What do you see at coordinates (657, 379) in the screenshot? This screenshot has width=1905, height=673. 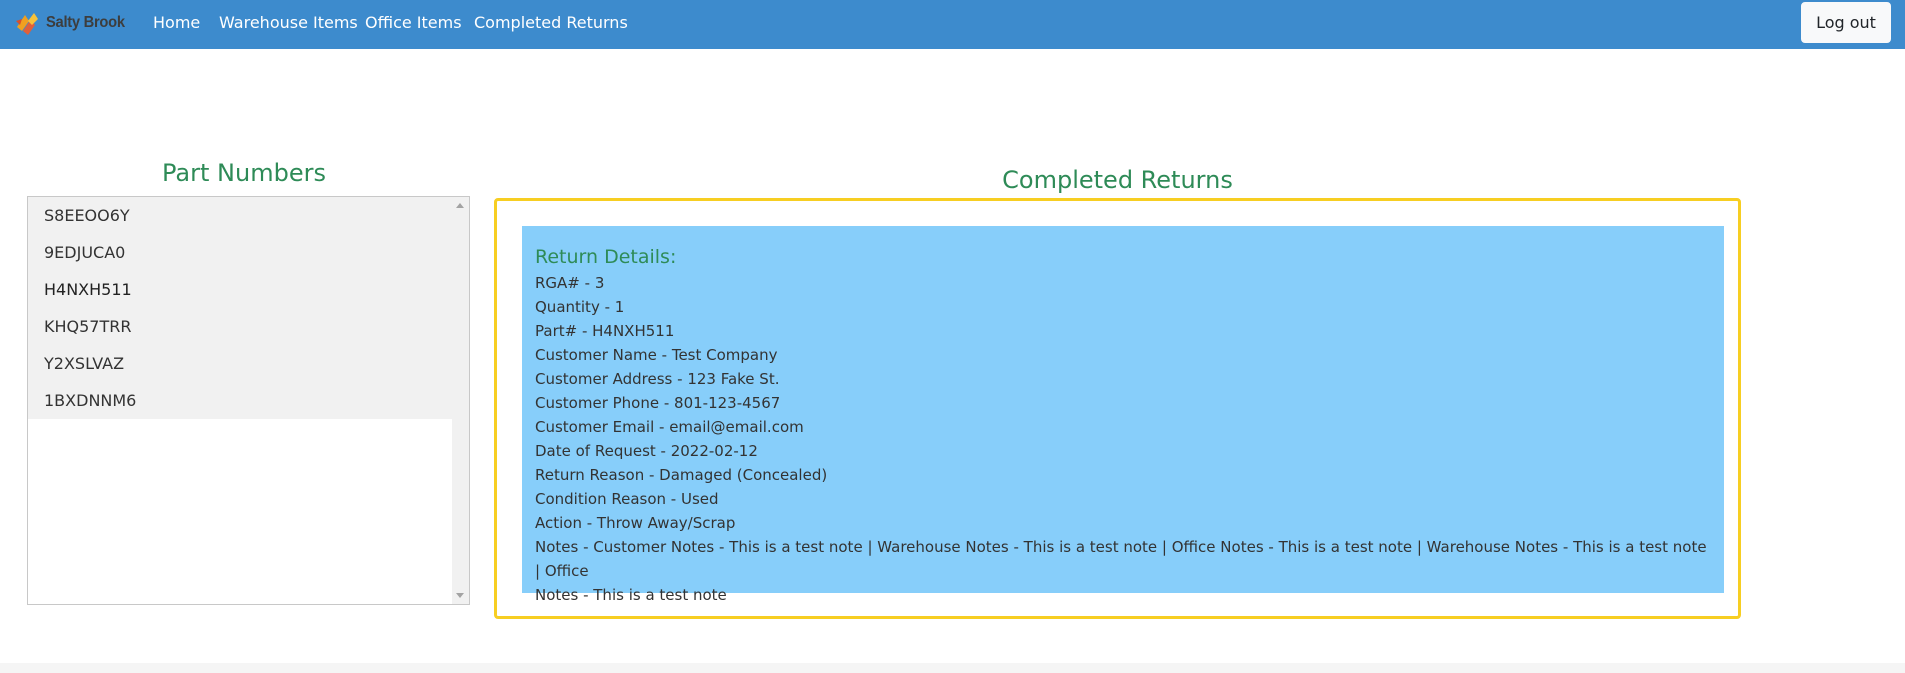 I see `detail-customer-address: Customer Address - 123 Fake St.` at bounding box center [657, 379].